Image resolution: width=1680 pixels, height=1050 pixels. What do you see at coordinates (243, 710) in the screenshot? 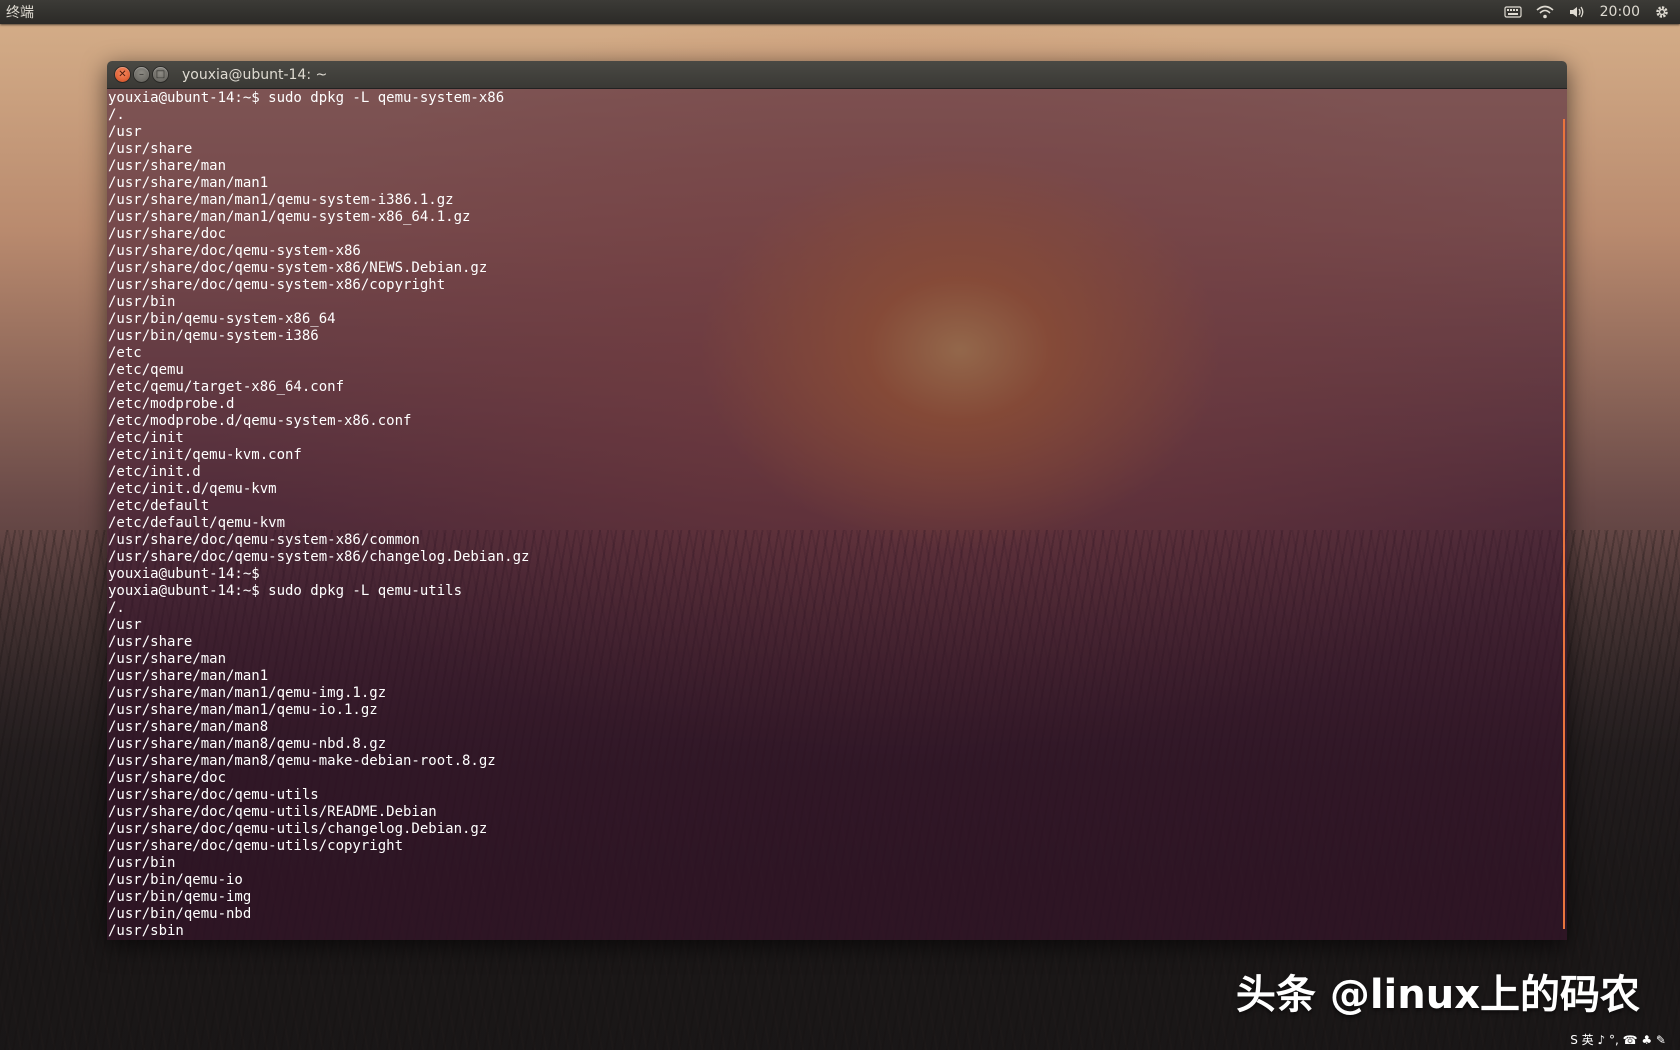
I see `terminal-line: /usr/share/man/man1/qemu-io.1.gz` at bounding box center [243, 710].